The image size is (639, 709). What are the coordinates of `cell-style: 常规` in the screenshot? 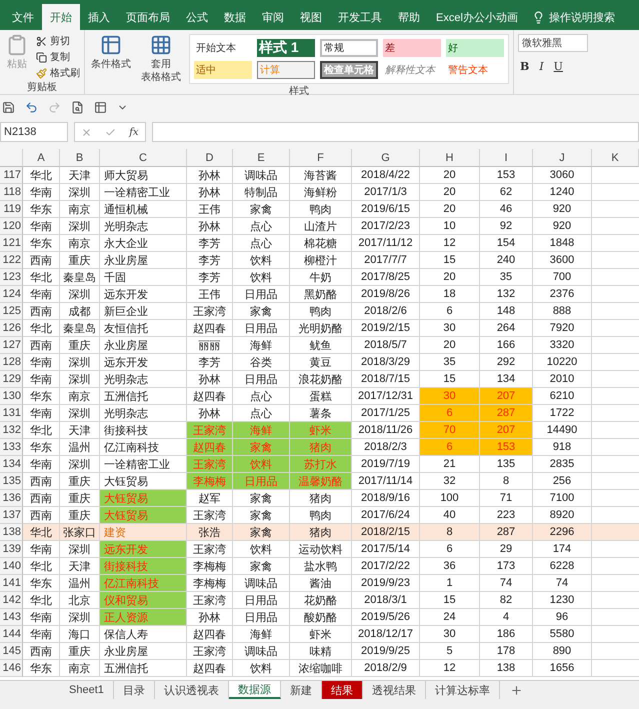 It's located at (349, 48).